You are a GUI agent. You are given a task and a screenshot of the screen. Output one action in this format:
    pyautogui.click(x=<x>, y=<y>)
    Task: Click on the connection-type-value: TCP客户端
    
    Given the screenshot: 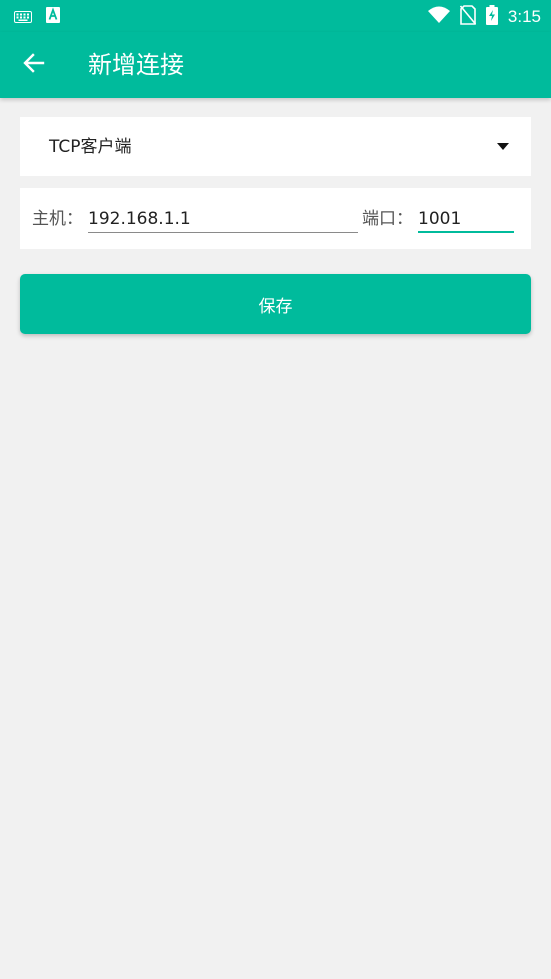 What is the action you would take?
    pyautogui.click(x=90, y=147)
    